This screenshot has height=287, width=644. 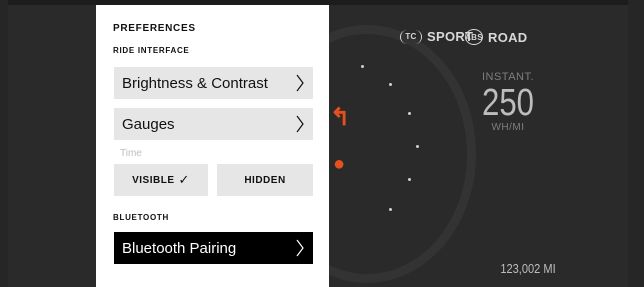 I want to click on battery-marker-icon: ↰, so click(x=340, y=117).